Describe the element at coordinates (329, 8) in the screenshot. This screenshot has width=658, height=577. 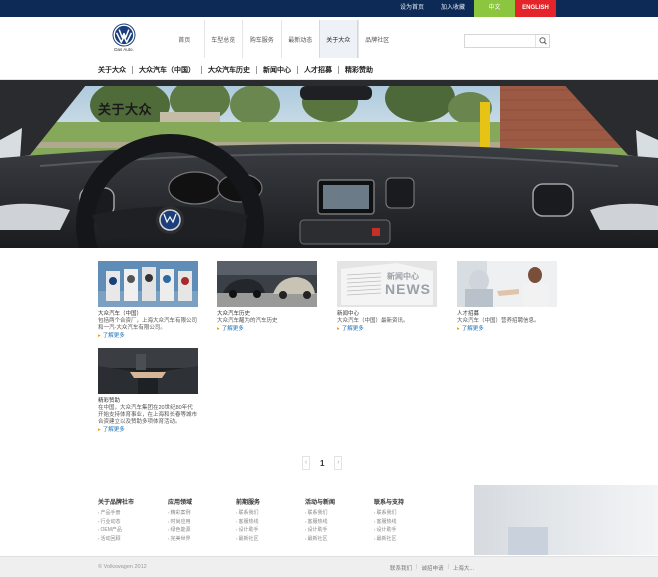
I see `top-utility-bar: 设为首页 加入收藏 中文 ENGLISH` at that location.